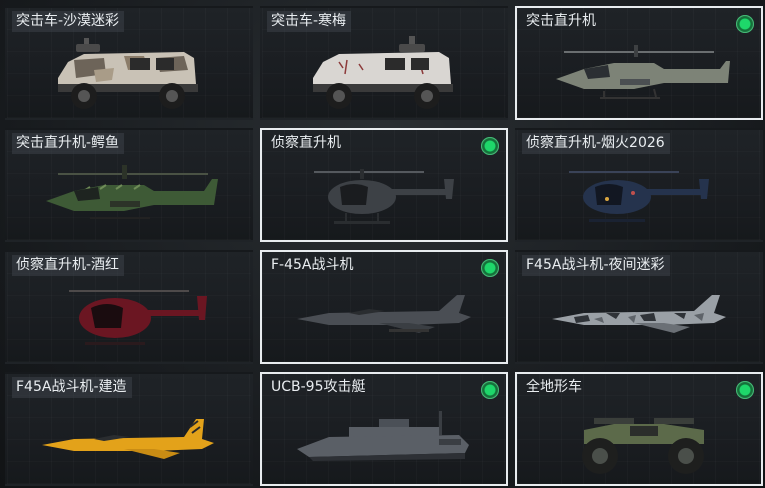 The height and width of the screenshot is (488, 765). I want to click on attack-helicopter-icon, so click(639, 74).